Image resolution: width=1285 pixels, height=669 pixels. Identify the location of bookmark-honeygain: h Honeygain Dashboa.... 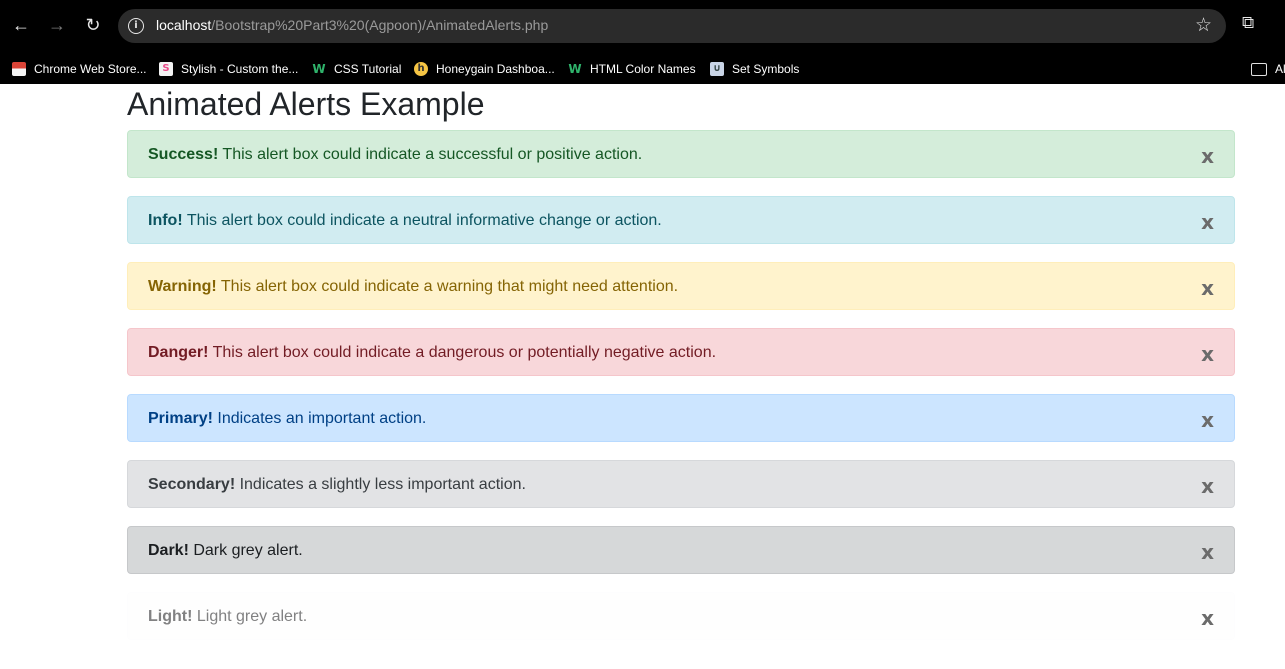
(484, 69).